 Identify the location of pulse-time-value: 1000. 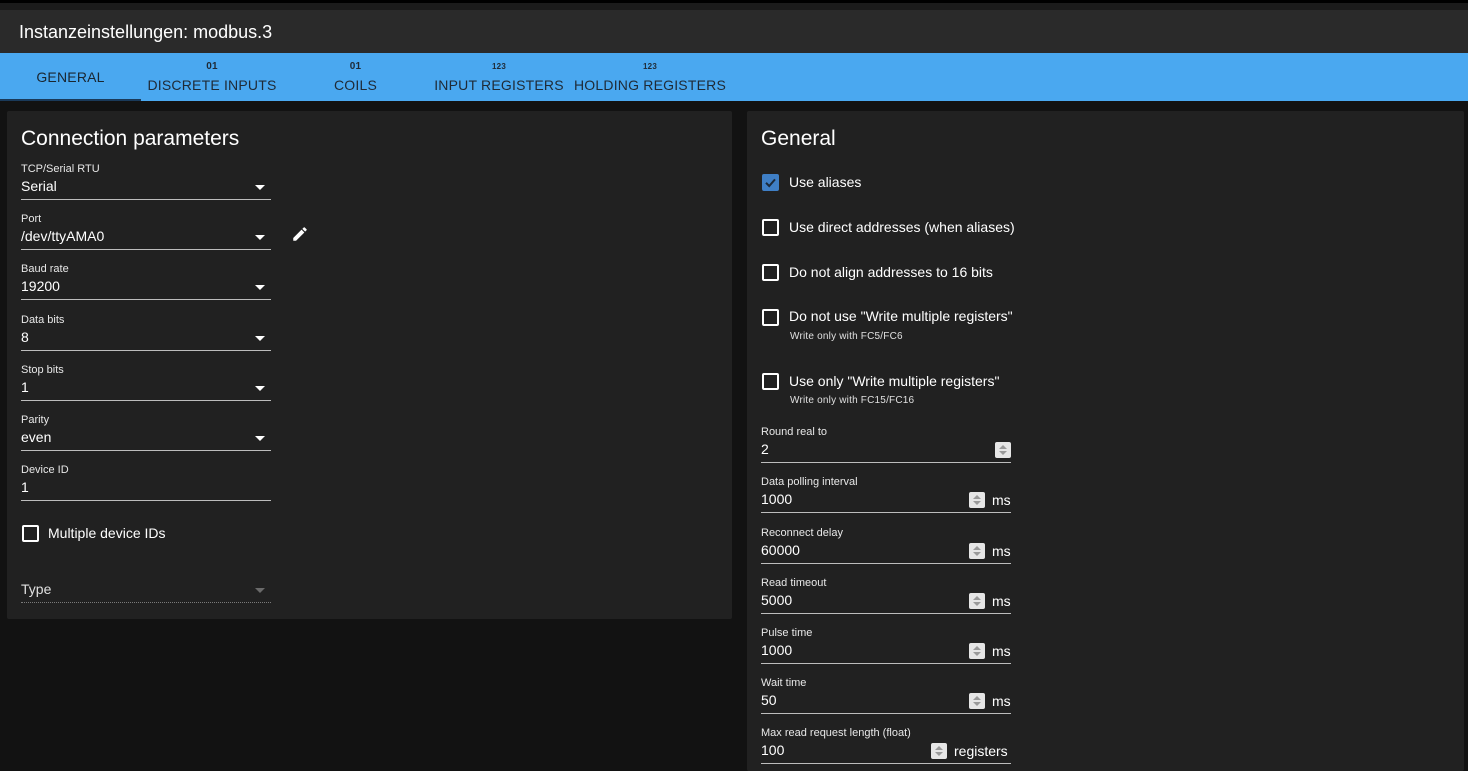
(777, 650).